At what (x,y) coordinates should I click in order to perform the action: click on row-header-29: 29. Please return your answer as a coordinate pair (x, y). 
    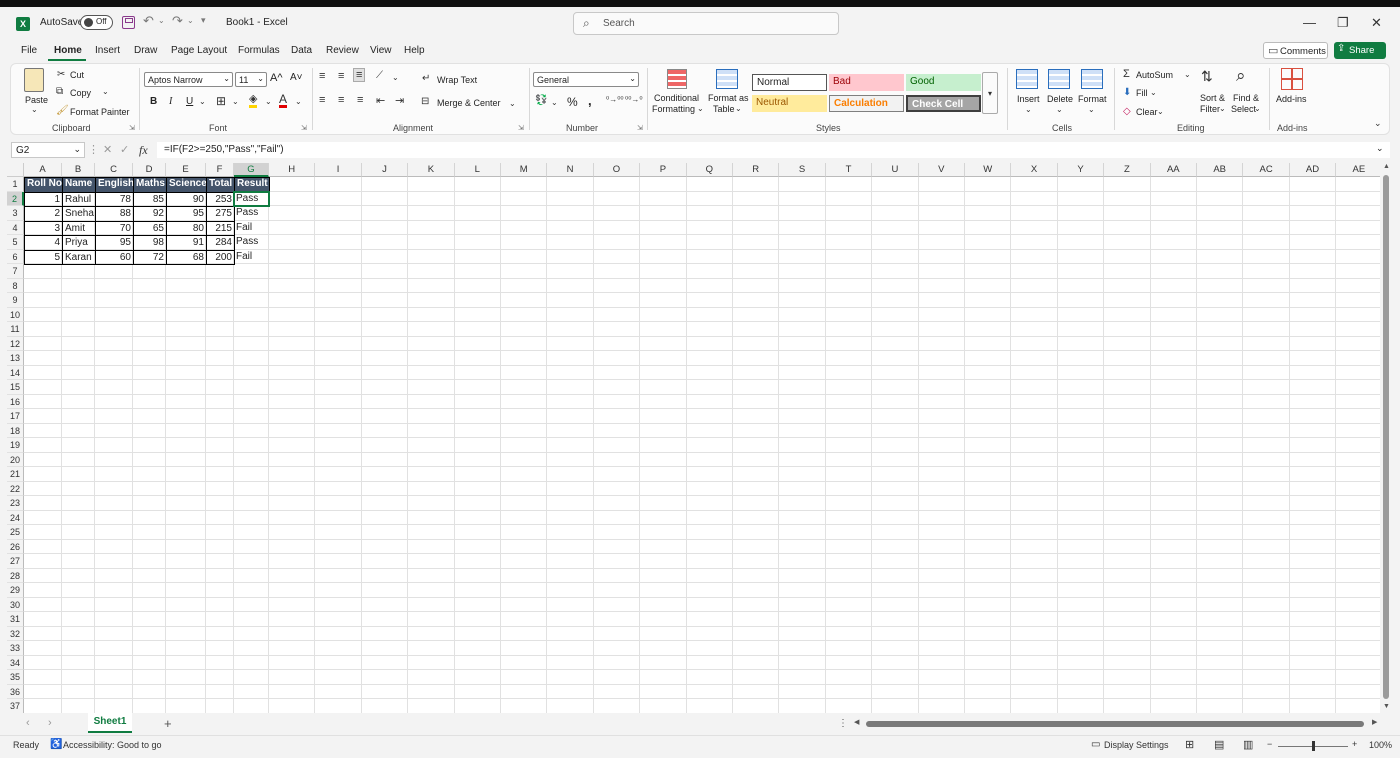
    Looking at the image, I should click on (15, 590).